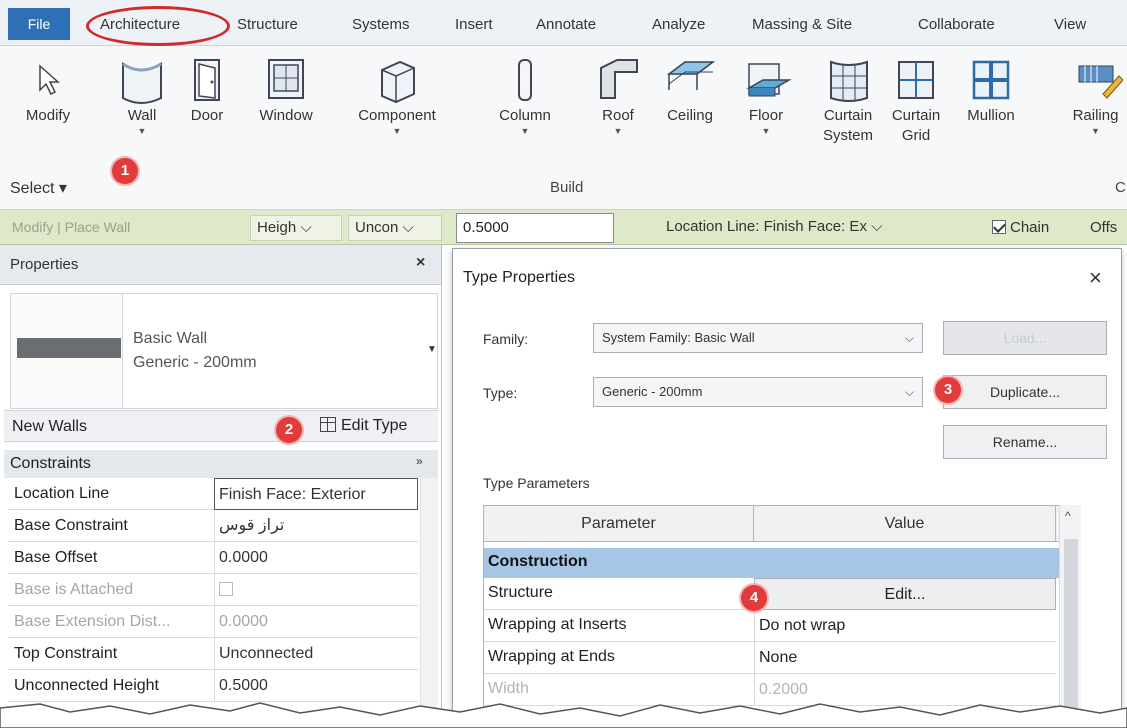 The image size is (1127, 728). Describe the element at coordinates (909, 338) in the screenshot. I see `chevron-down-icon: ⌵` at that location.